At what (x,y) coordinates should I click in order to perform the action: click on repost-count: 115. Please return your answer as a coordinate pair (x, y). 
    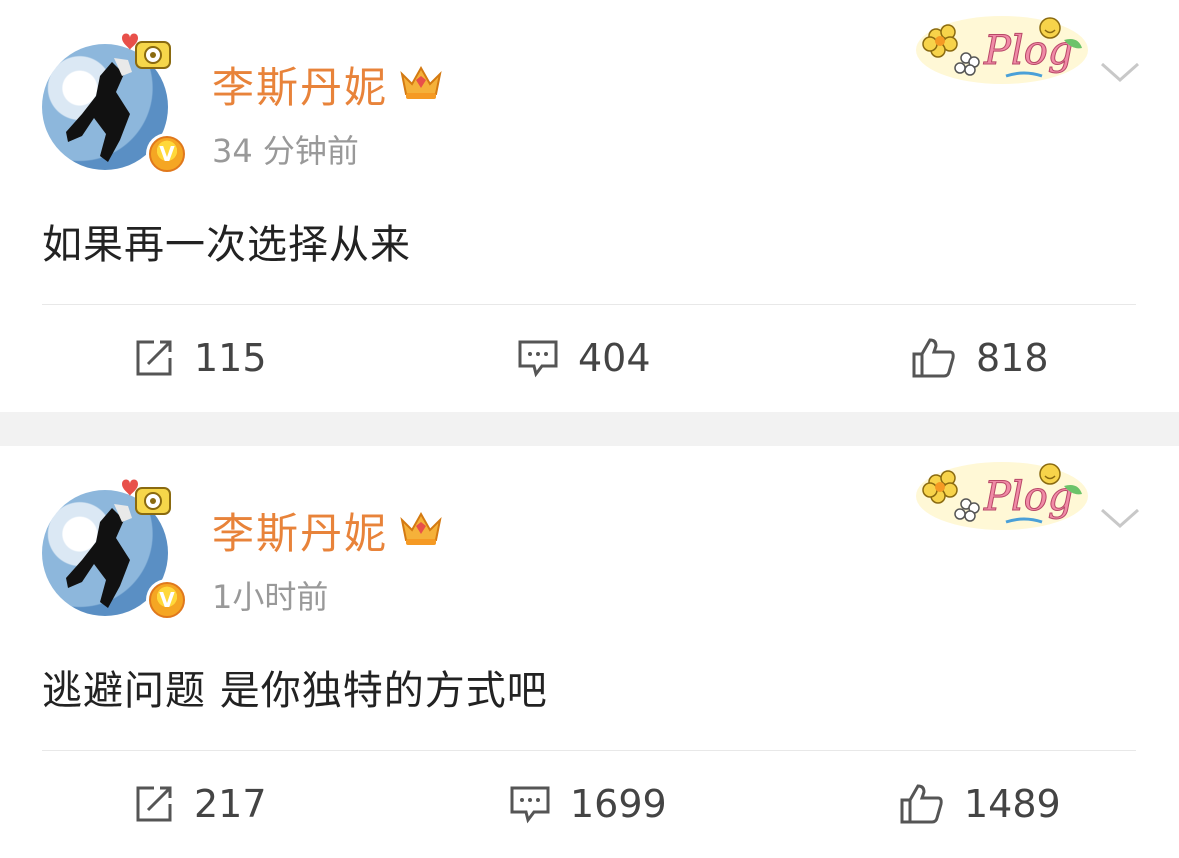
    Looking at the image, I should click on (230, 358).